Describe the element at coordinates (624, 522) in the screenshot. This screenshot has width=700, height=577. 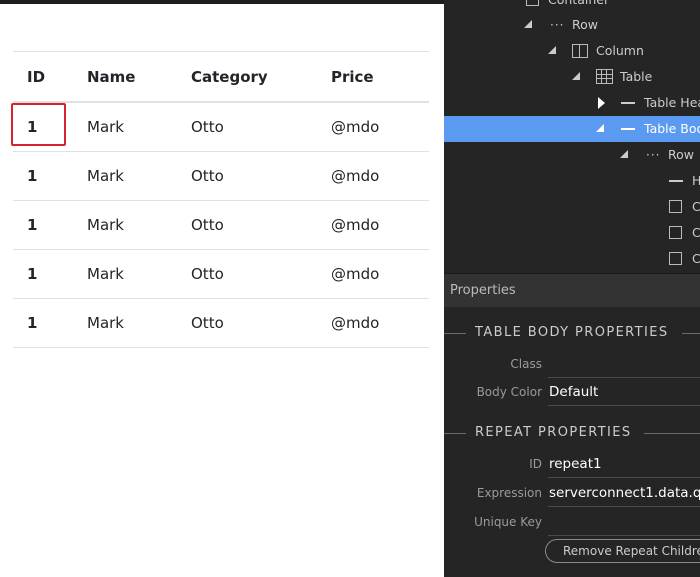
I see `unique-key-input` at that location.